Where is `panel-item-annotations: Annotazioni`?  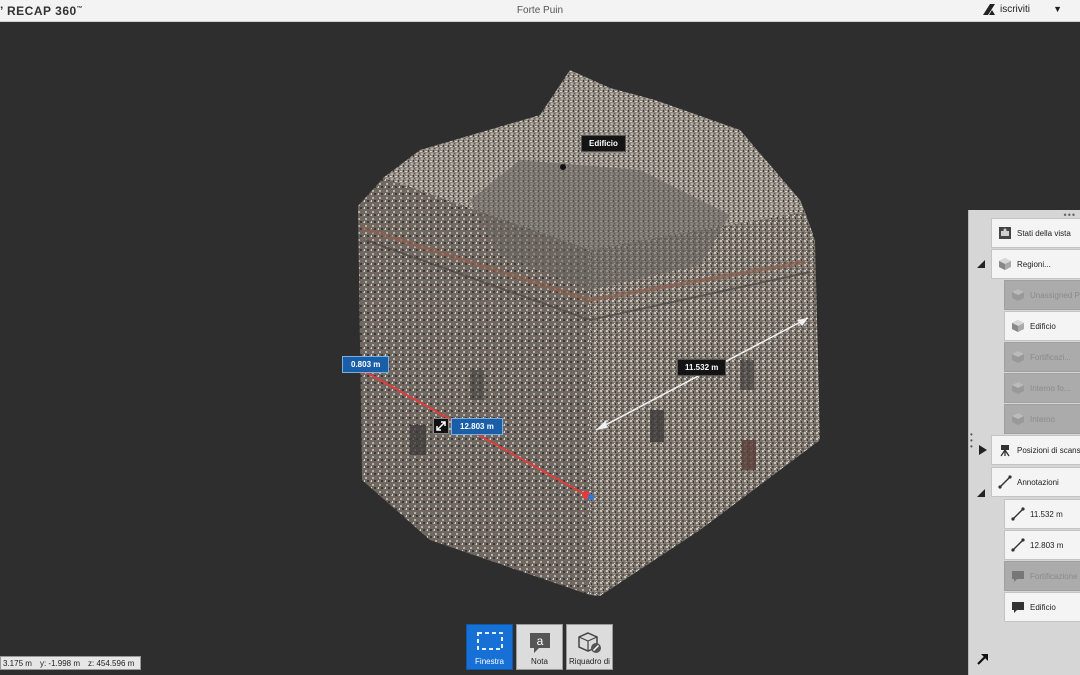
panel-item-annotations: Annotazioni is located at coordinates (1035, 482).